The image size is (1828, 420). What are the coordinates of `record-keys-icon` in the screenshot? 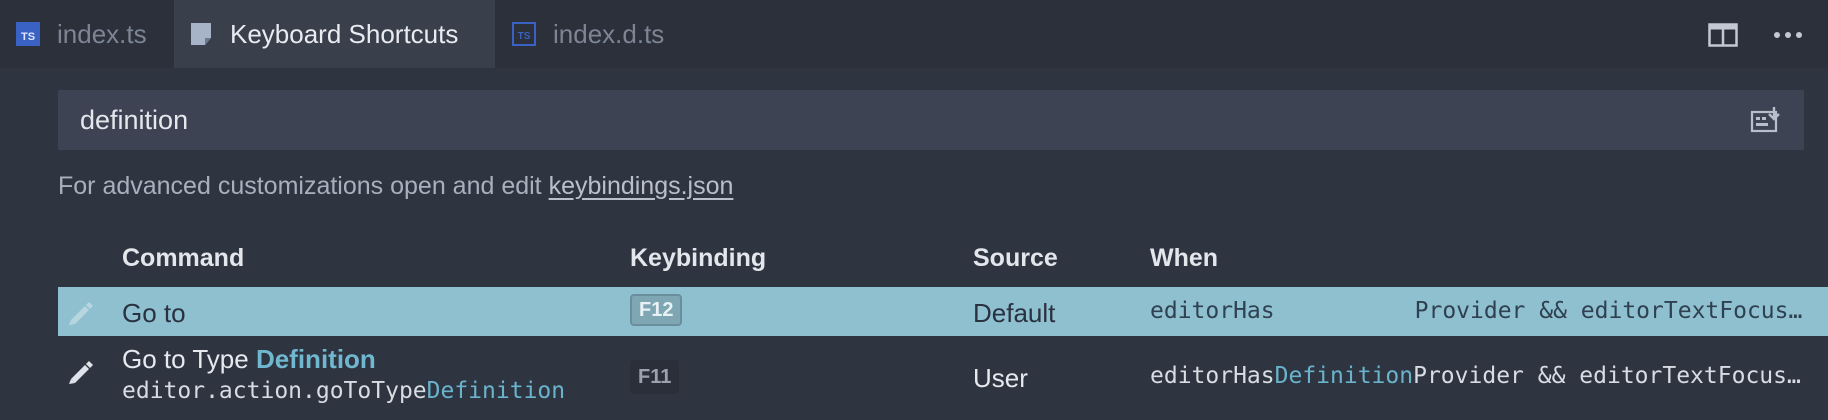 It's located at (1766, 122).